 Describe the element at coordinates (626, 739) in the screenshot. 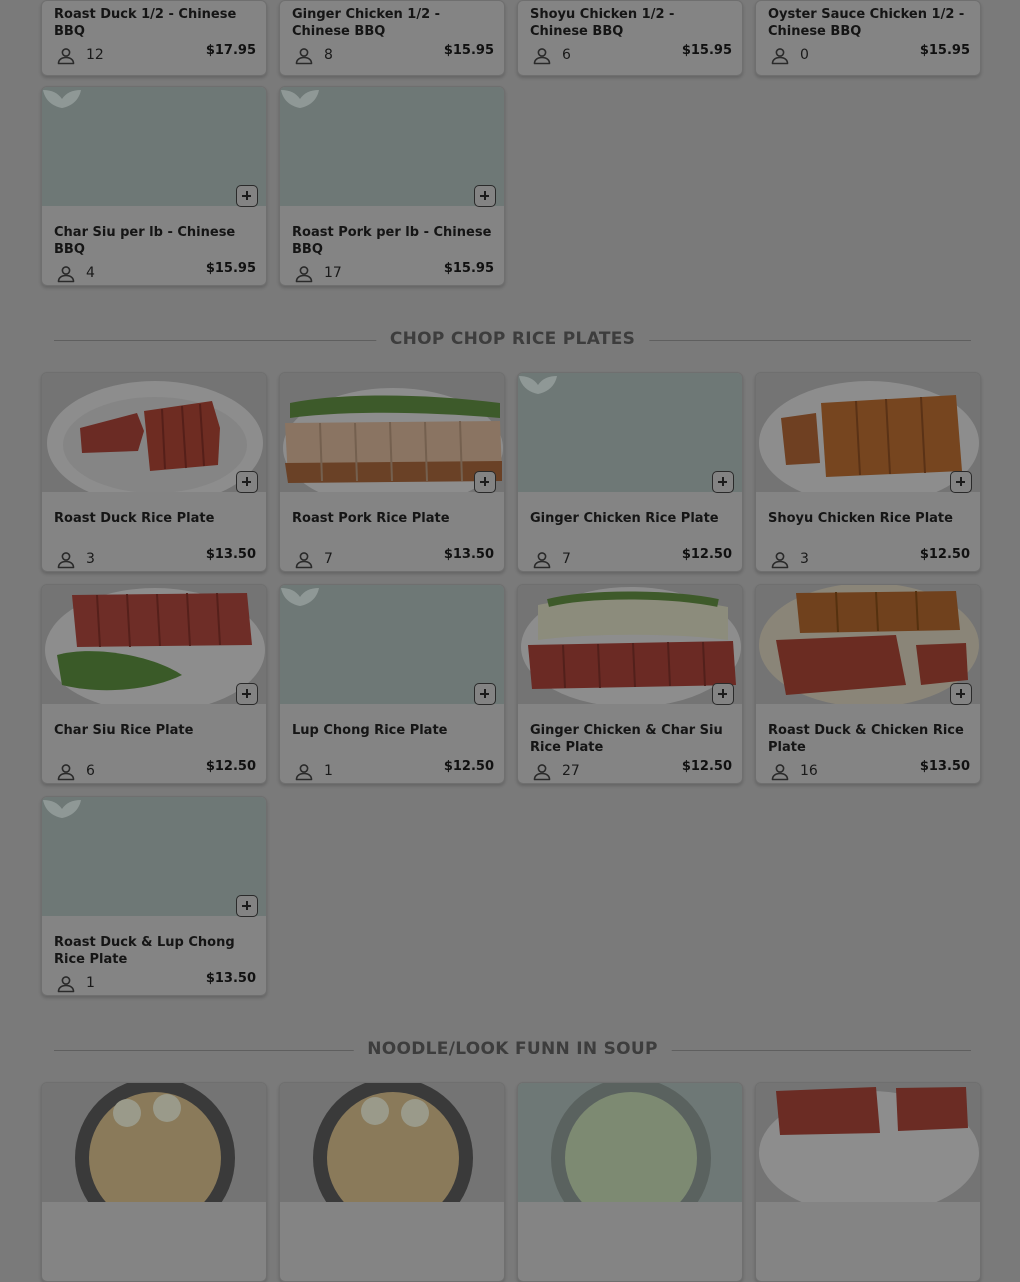

I see `item-name: Ginger Chicken & Char Siu Rice Plate` at that location.